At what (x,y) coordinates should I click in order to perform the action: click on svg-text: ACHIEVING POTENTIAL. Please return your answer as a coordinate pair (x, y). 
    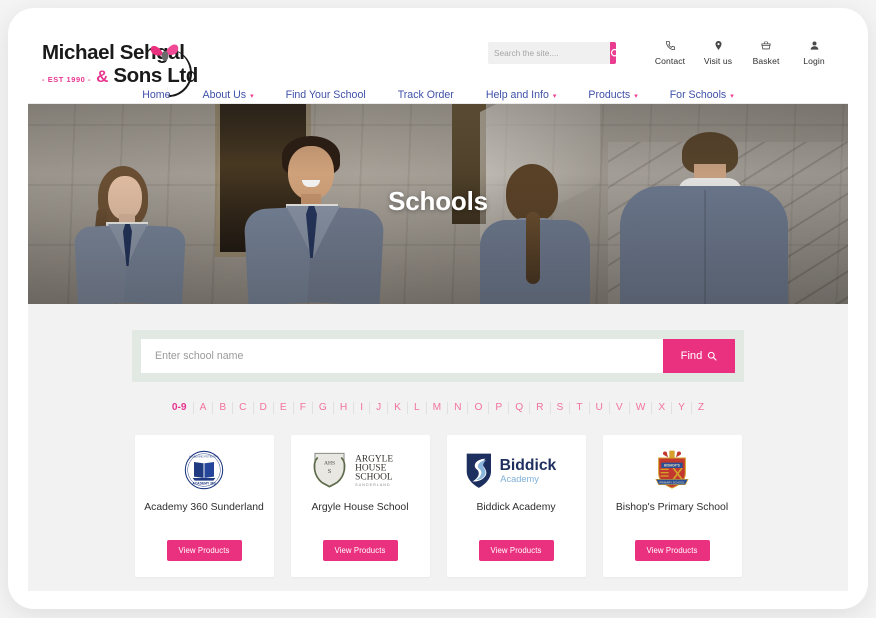
    Looking at the image, I should click on (204, 456).